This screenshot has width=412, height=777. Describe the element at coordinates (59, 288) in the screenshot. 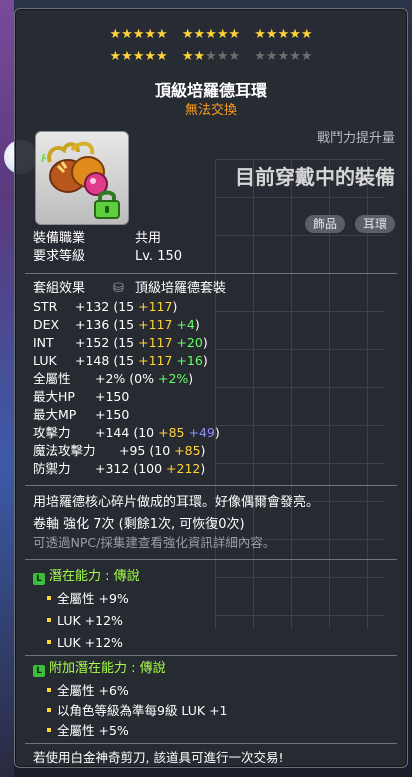

I see `set-label: 套組效果` at that location.